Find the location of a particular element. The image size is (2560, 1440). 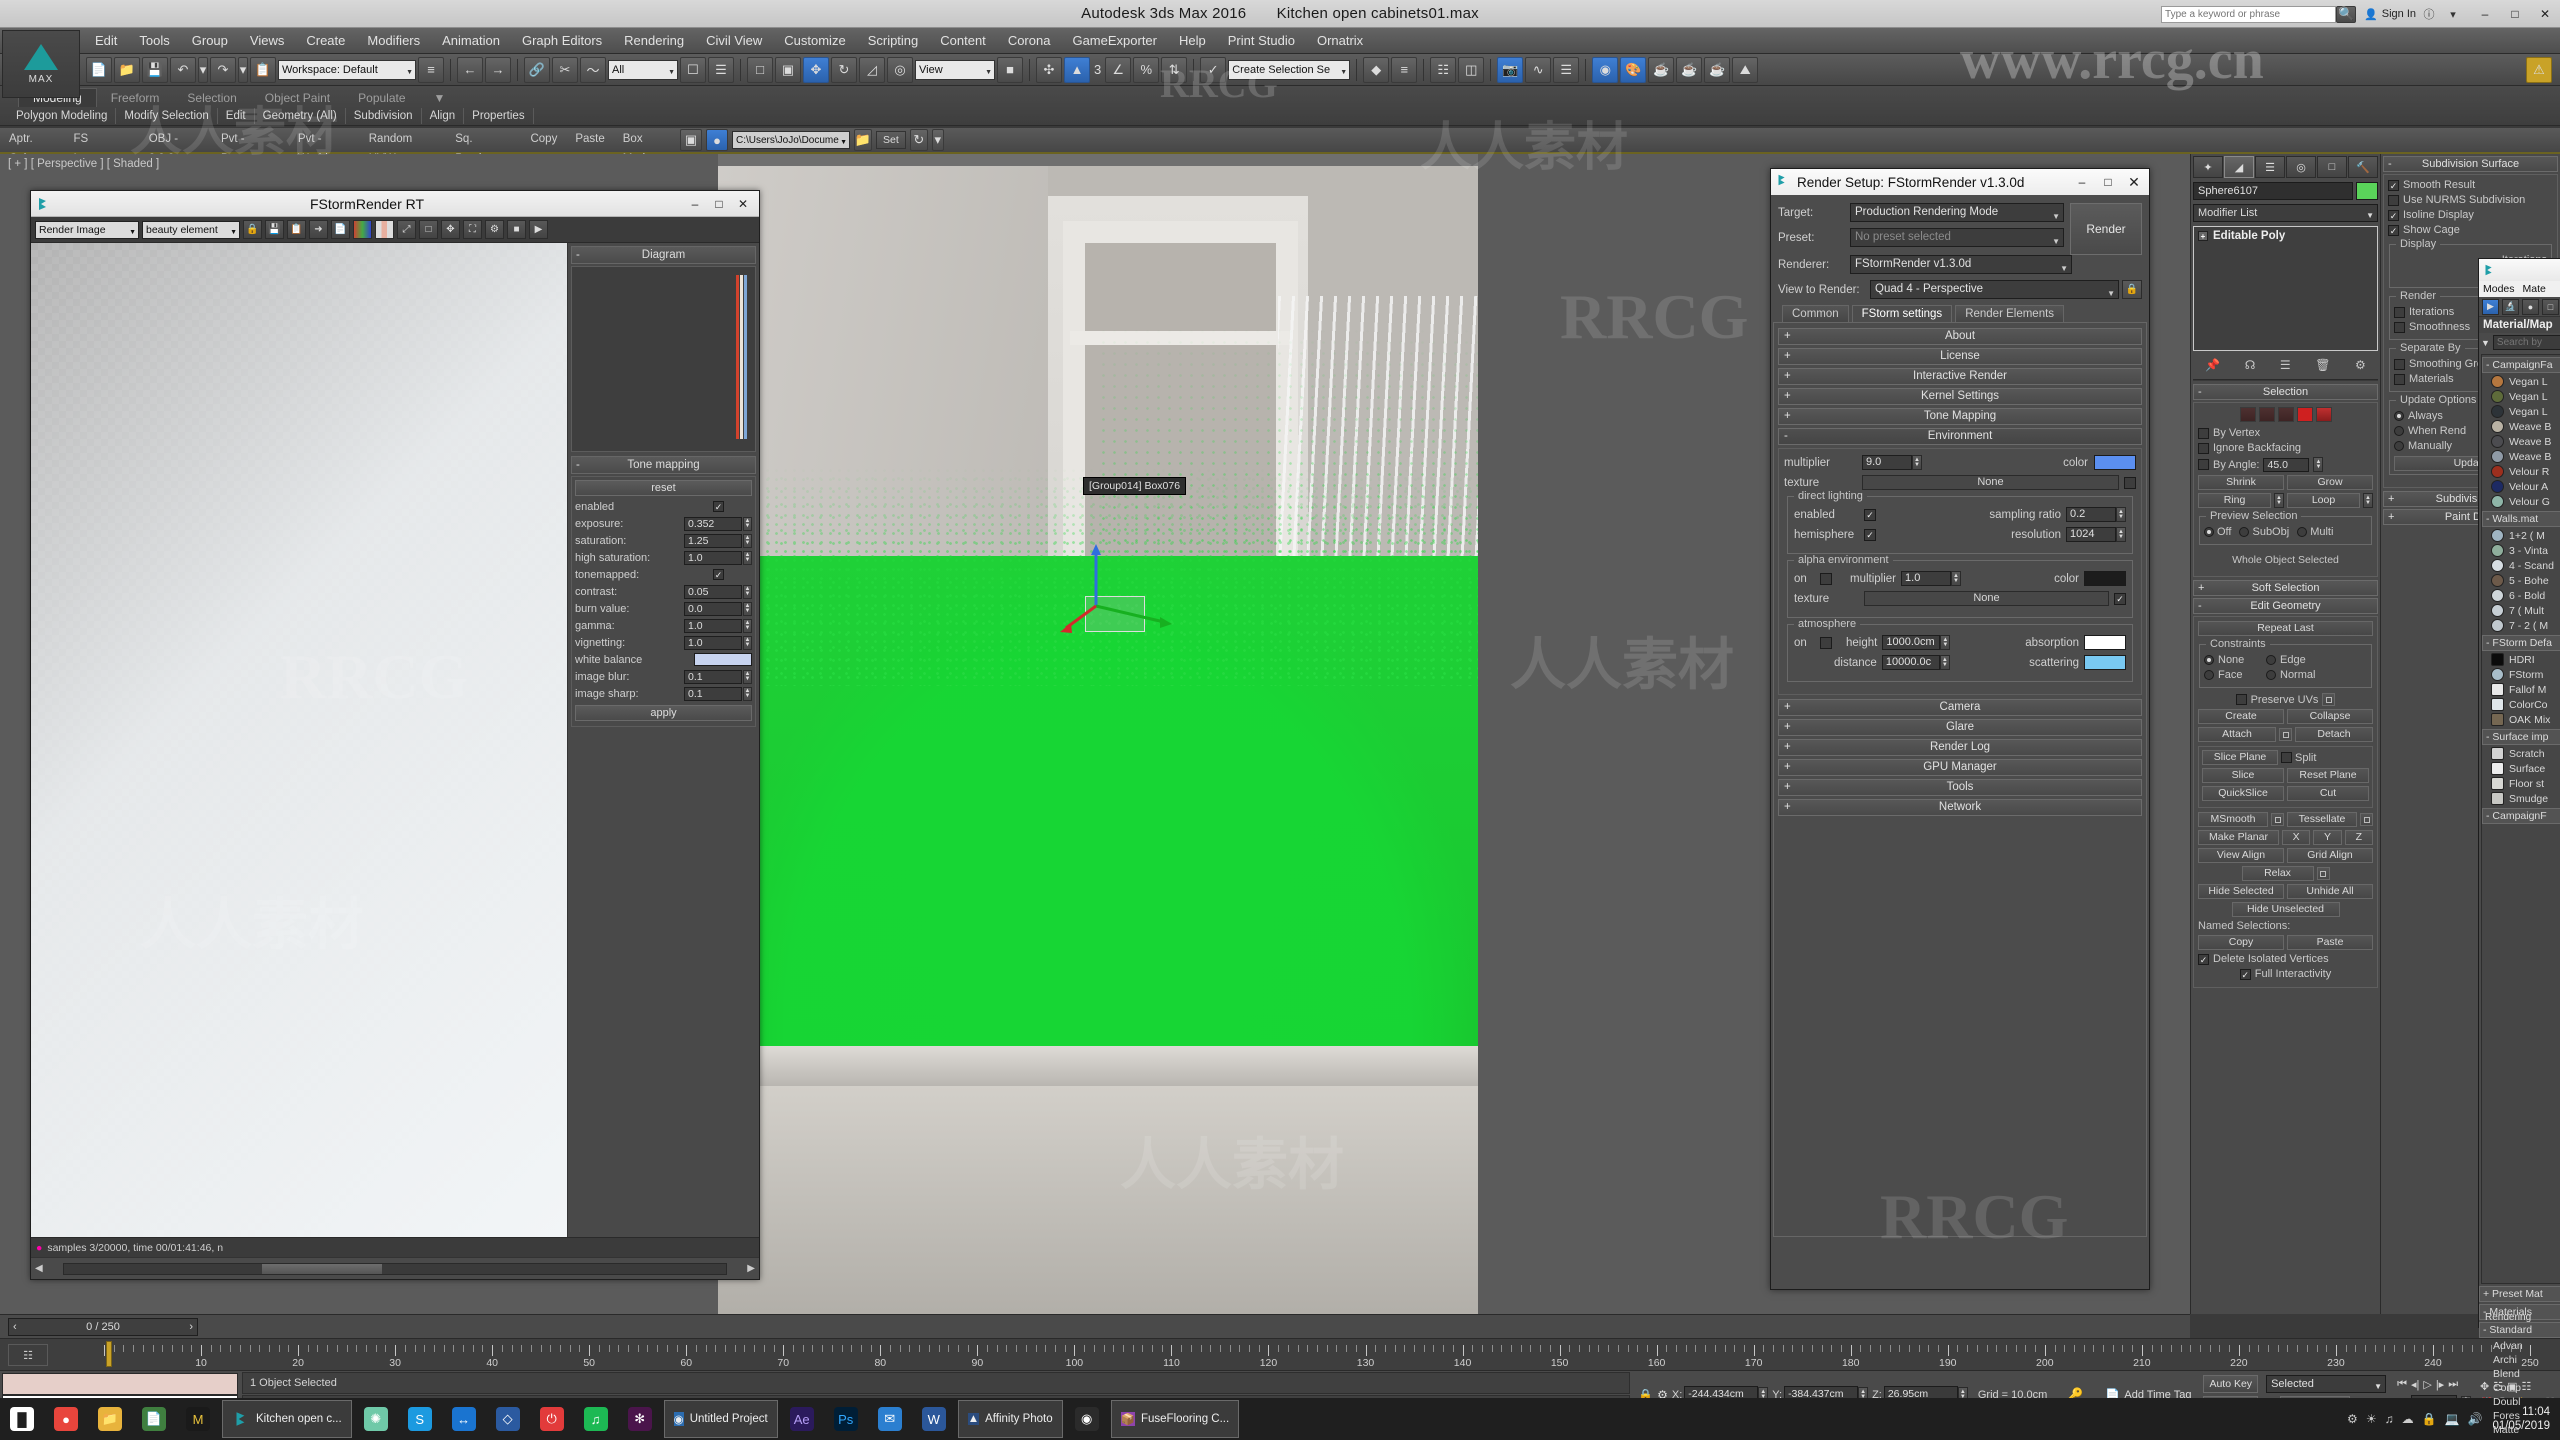

make-planar-button: Make Planar is located at coordinates (2238, 837).